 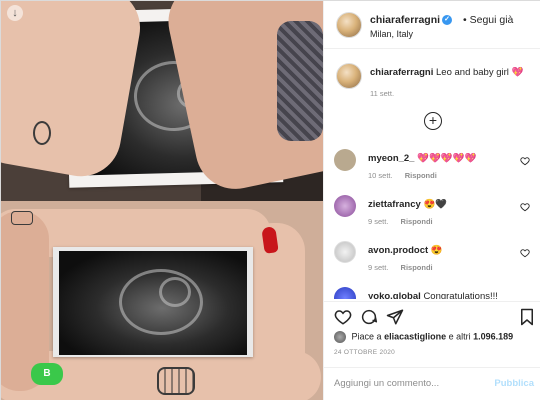 What do you see at coordinates (394, 295) in the screenshot?
I see `comment-username: yoko.global` at bounding box center [394, 295].